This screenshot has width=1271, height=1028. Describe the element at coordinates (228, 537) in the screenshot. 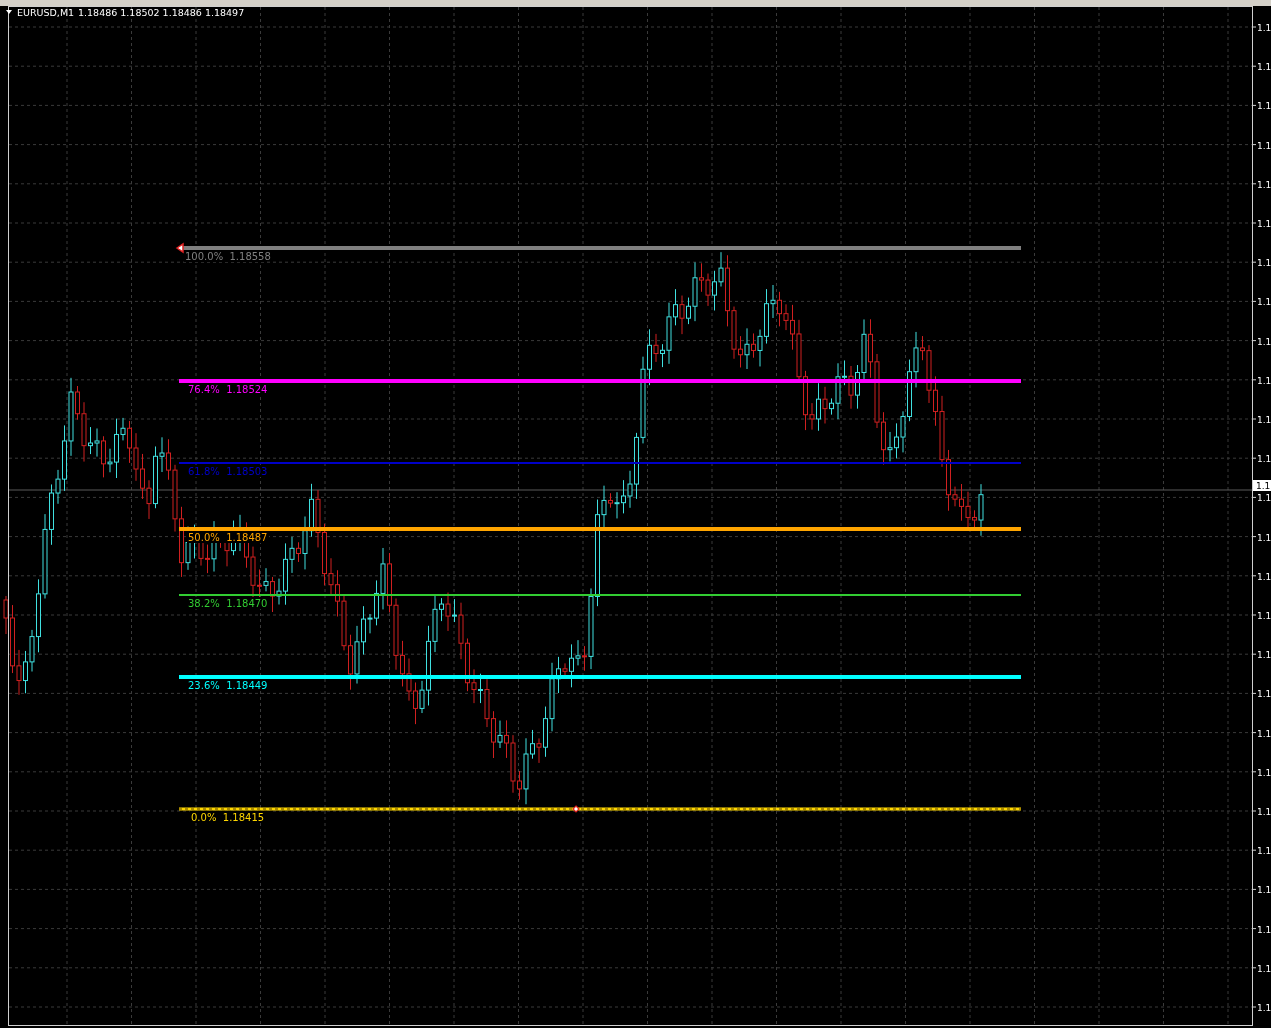

I see `fib-level-label: 50.0% 1.18487` at that location.